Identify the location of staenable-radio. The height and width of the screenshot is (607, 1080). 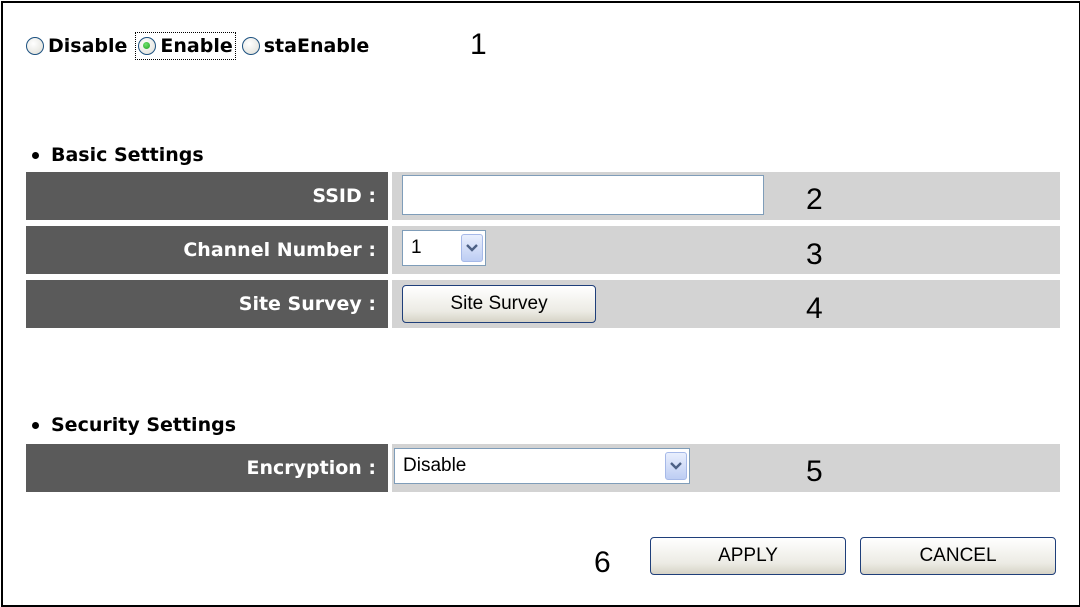
(250, 46).